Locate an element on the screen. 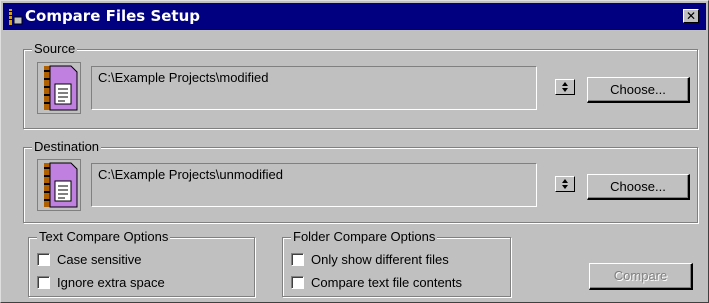  compare-button-label: Compare is located at coordinates (640, 275).